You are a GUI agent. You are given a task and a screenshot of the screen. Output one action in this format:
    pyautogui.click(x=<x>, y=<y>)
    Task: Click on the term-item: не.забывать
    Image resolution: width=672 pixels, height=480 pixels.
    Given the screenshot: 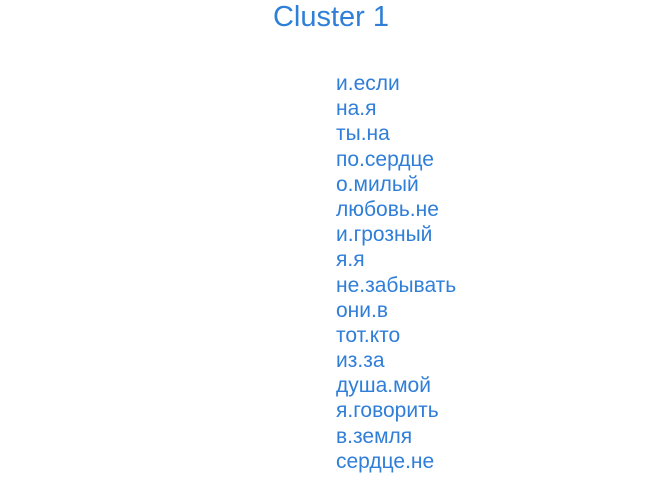 What is the action you would take?
    pyautogui.click(x=396, y=285)
    